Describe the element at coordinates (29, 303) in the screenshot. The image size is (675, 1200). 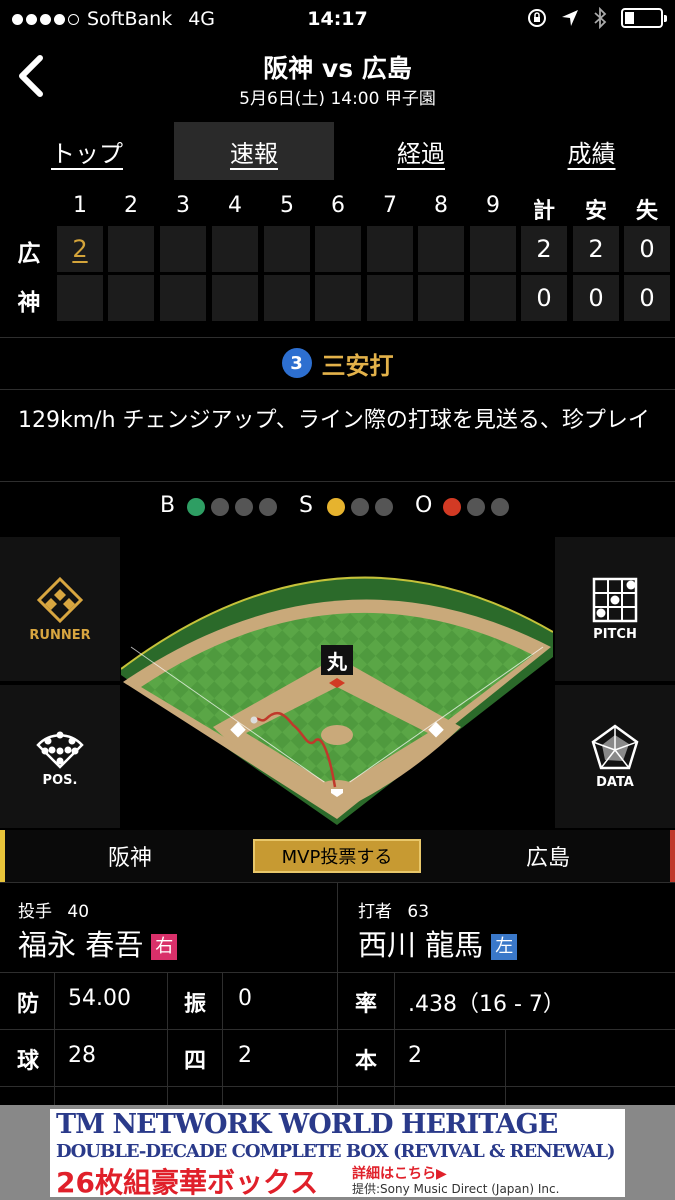
I see `team-row-label: 神` at that location.